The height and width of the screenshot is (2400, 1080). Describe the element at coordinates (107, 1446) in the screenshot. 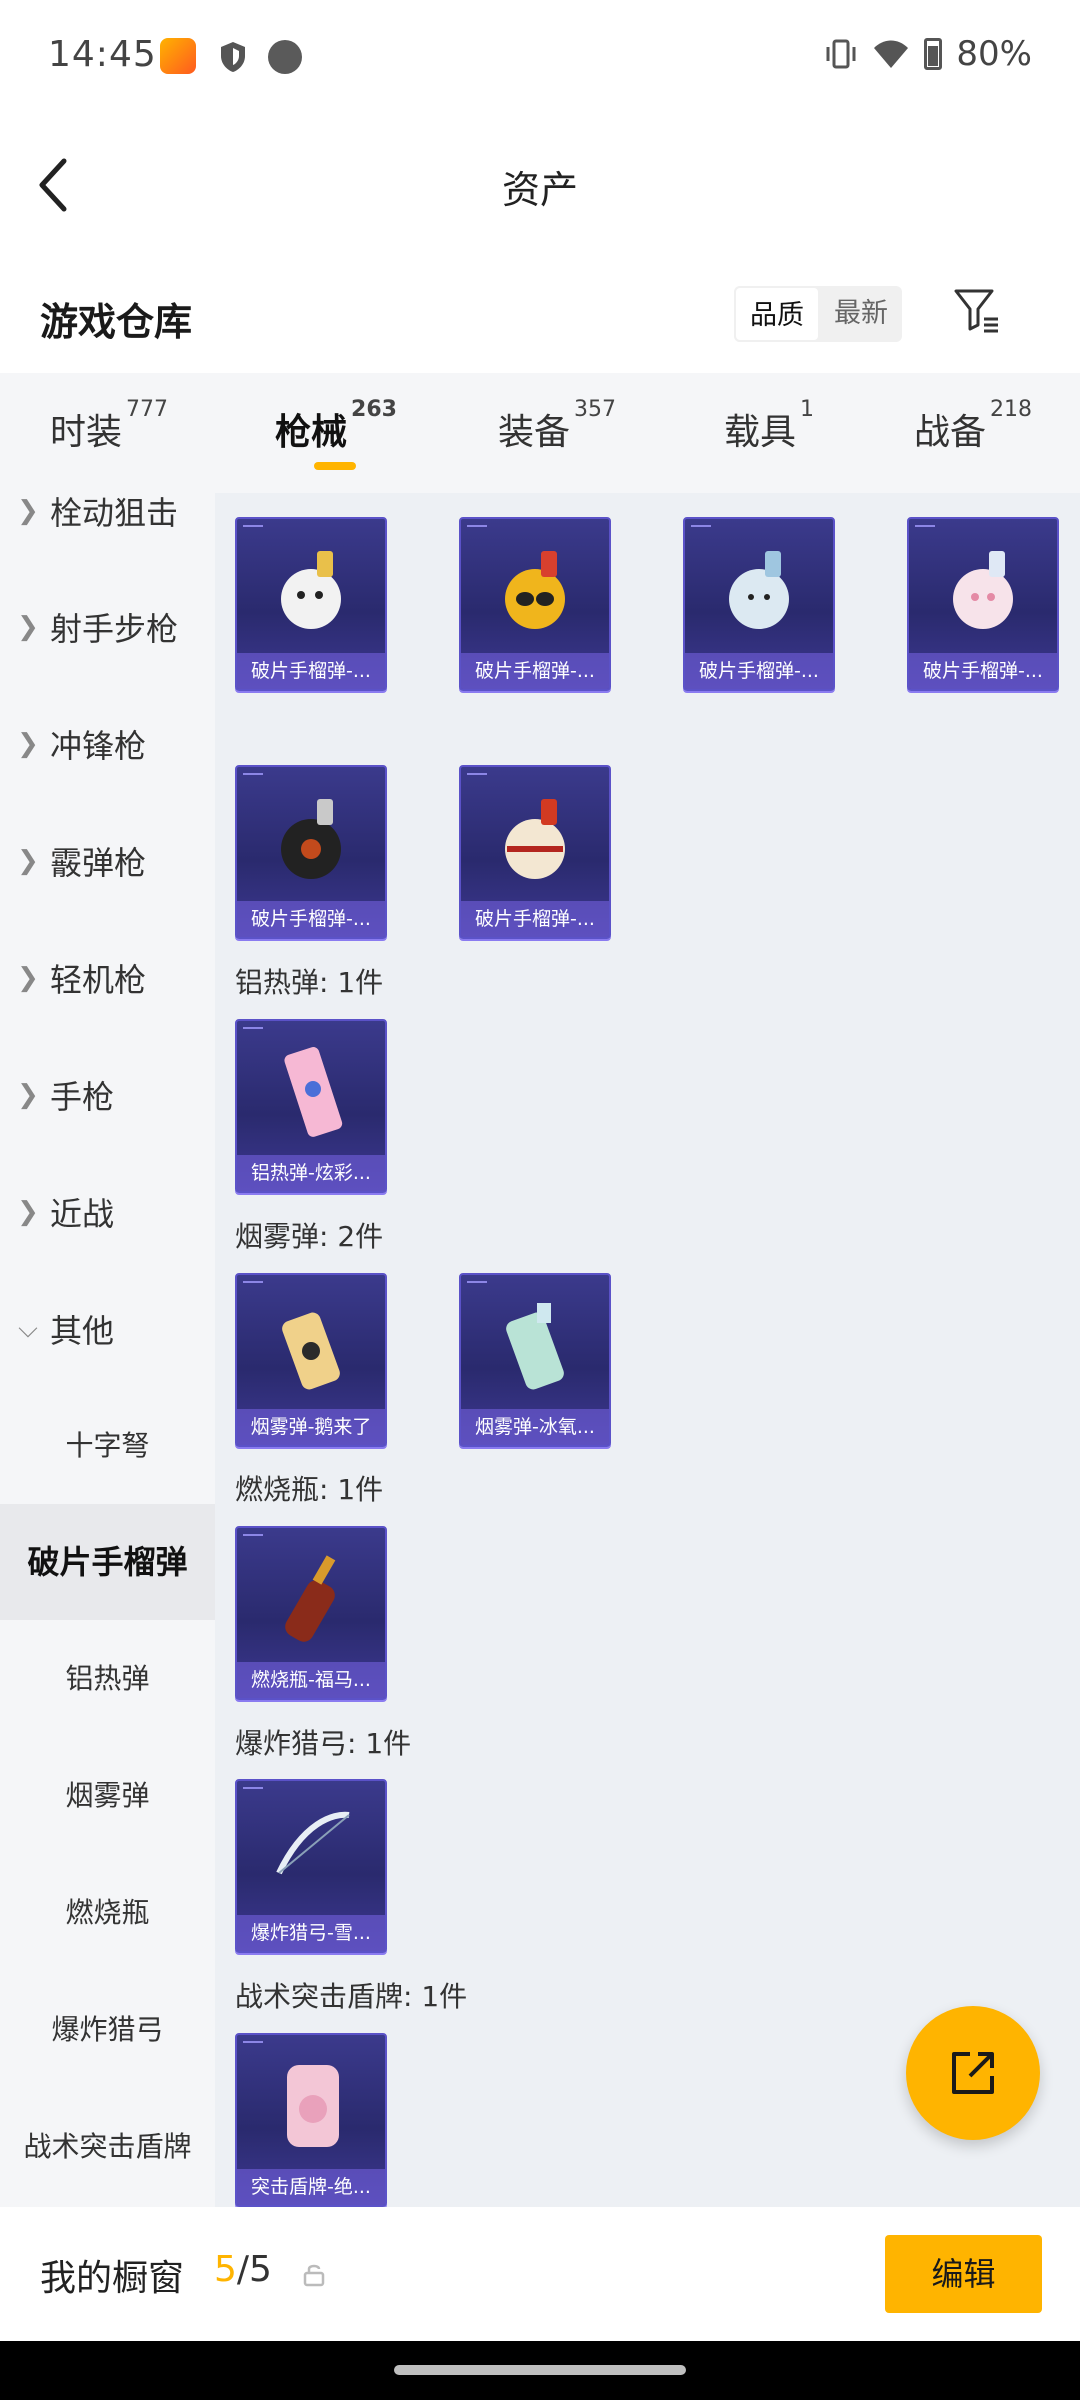

I see `sidebar-subitem-crossbow: 十字弩` at that location.